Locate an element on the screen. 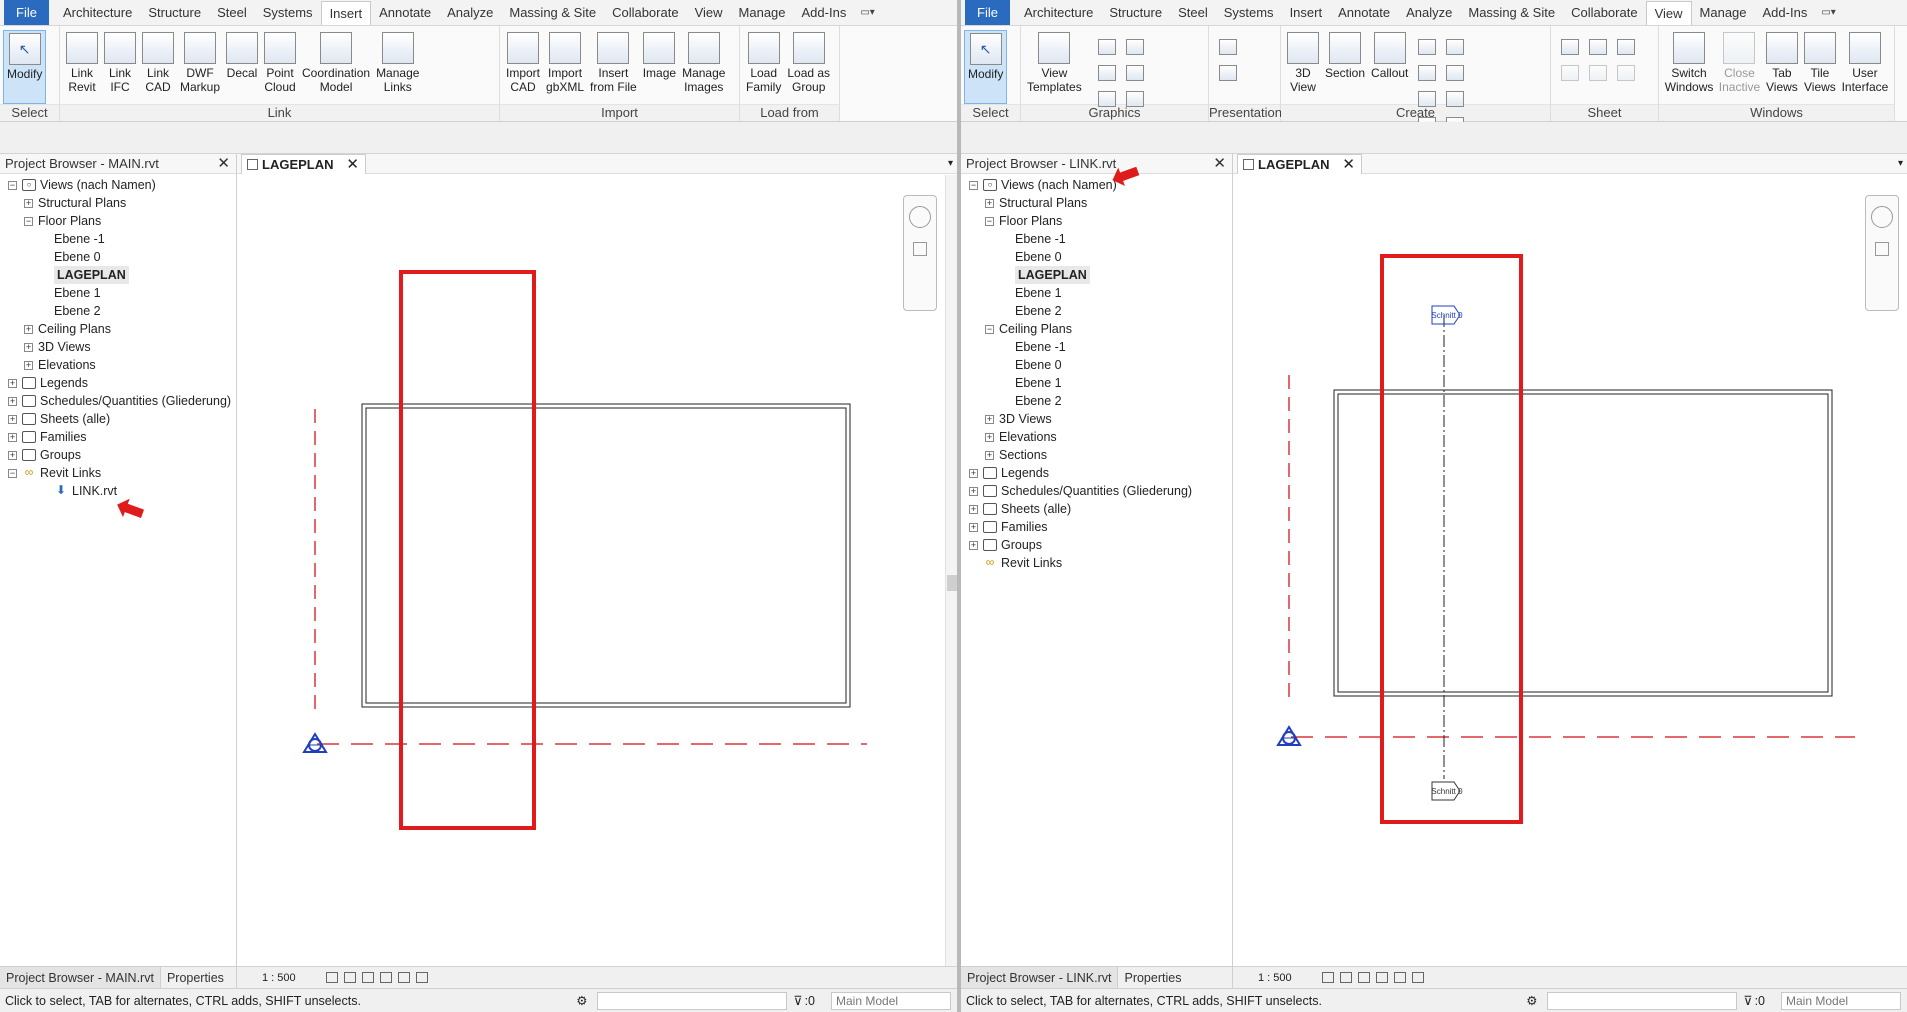  tree-item-legends: + Legends is located at coordinates (1096, 473).